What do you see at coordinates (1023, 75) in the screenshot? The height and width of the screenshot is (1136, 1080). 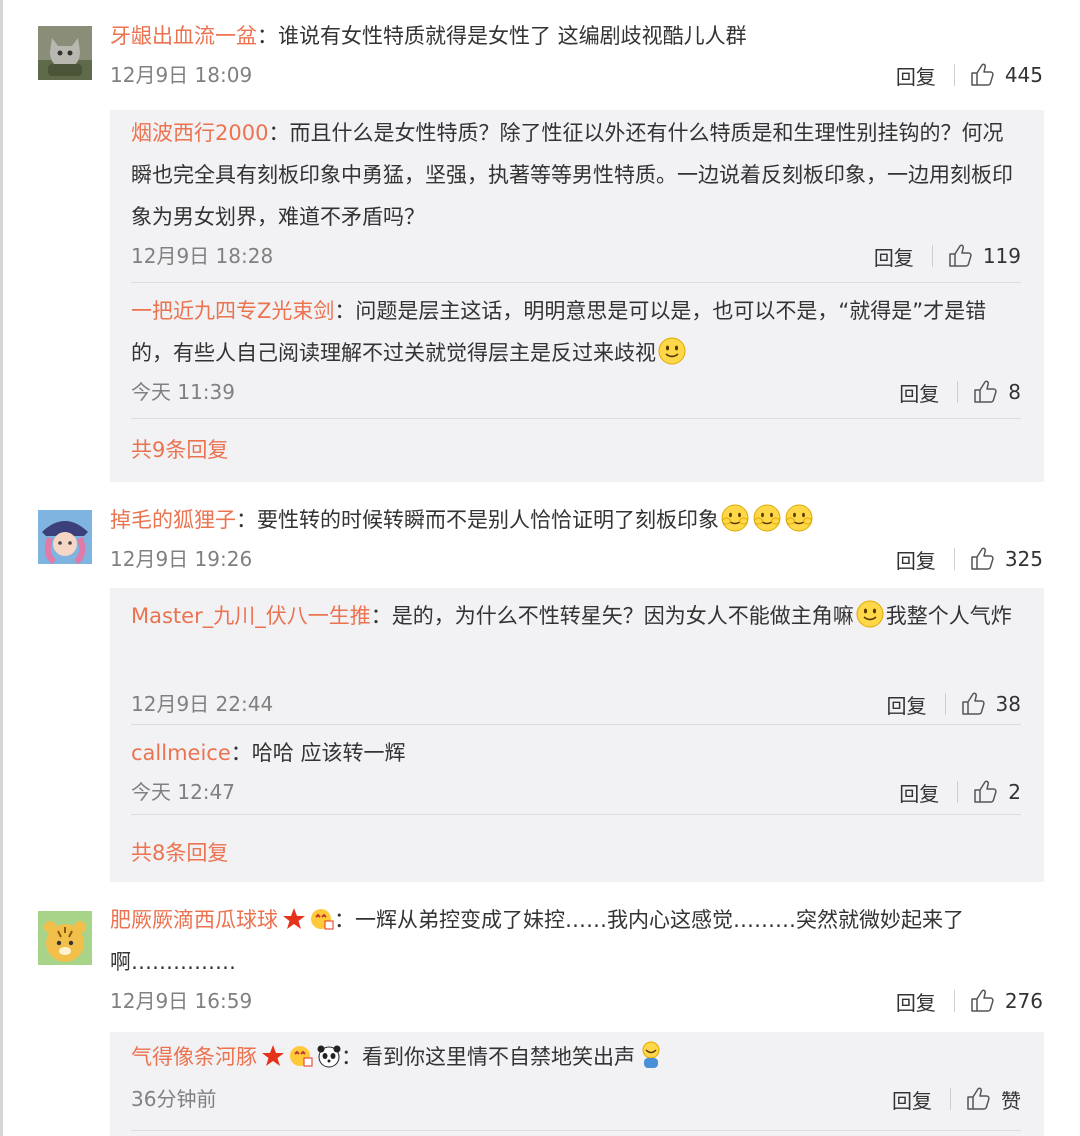 I see `like-count: 445` at bounding box center [1023, 75].